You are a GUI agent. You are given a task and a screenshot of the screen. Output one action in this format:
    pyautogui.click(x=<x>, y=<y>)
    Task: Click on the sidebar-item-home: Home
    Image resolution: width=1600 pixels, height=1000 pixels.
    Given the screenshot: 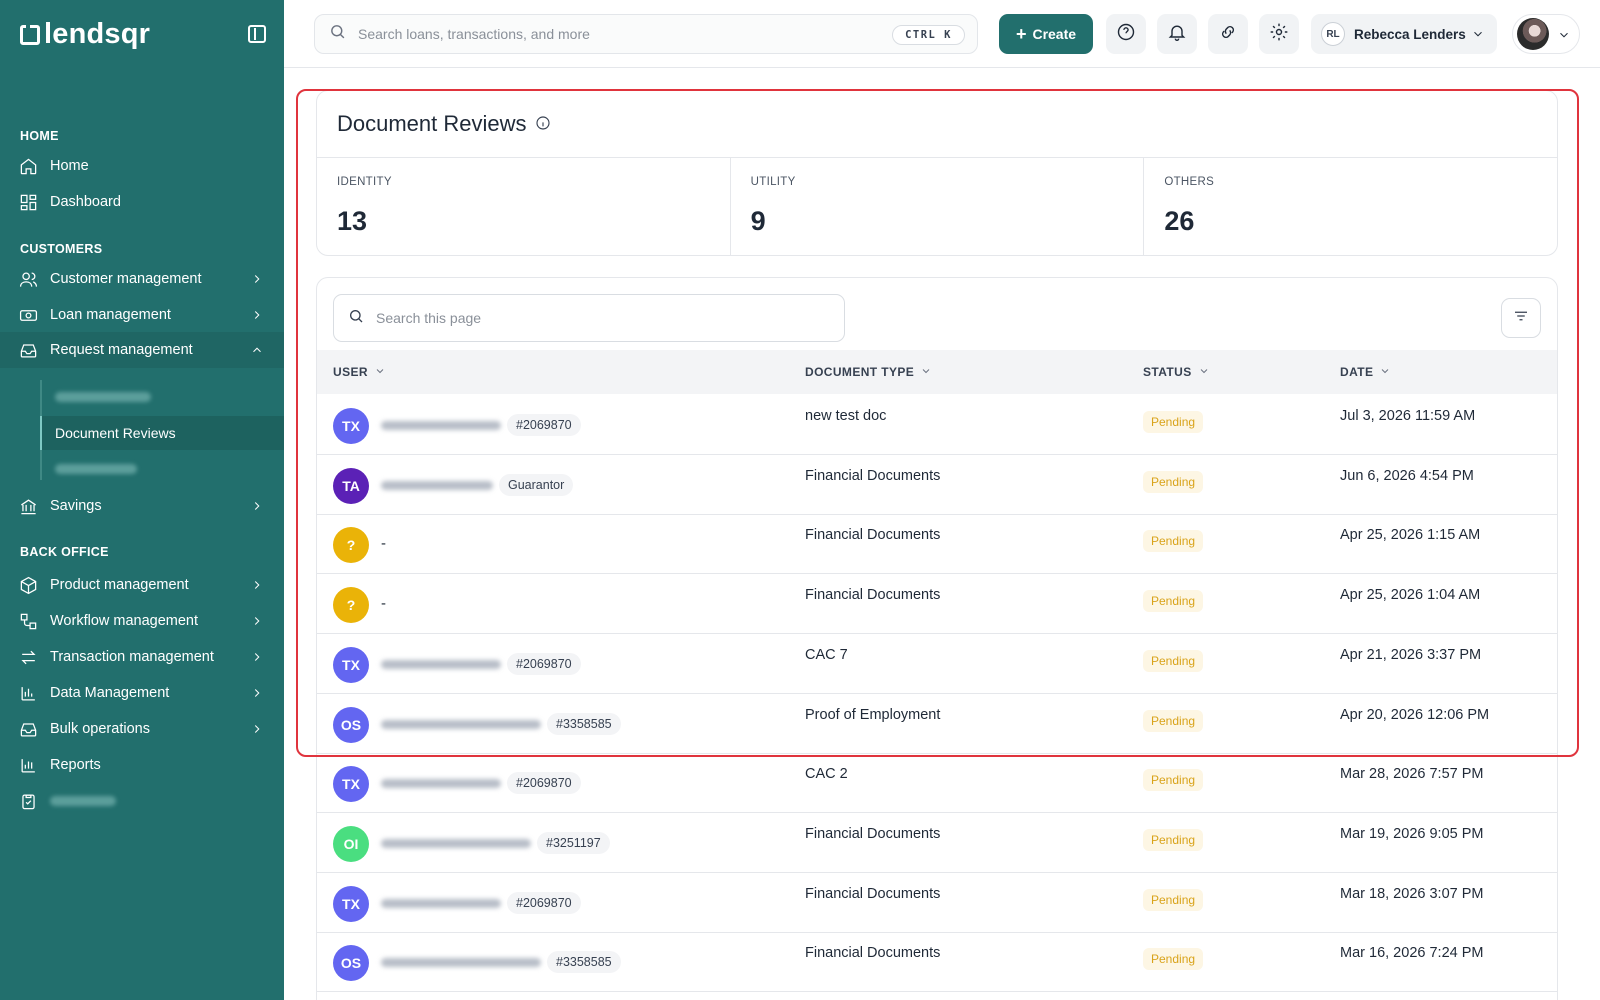 What is the action you would take?
    pyautogui.click(x=142, y=166)
    